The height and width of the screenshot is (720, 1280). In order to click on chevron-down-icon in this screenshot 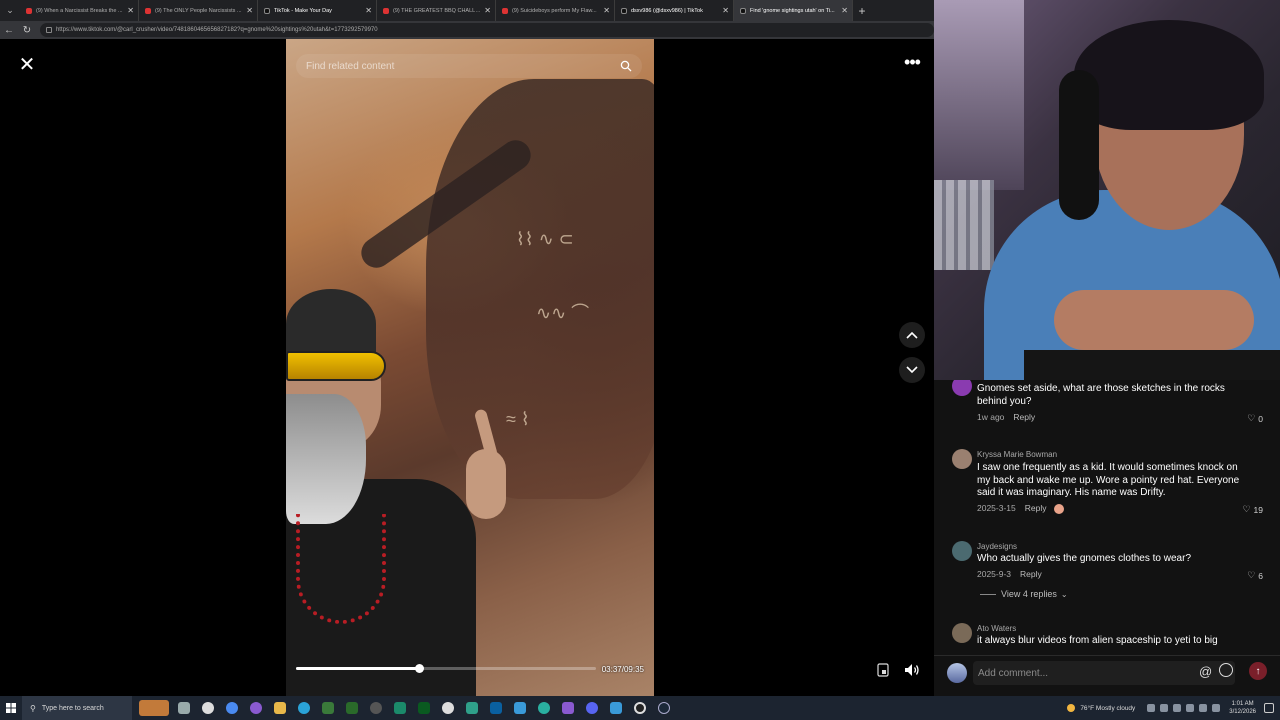, I will do `click(912, 370)`.